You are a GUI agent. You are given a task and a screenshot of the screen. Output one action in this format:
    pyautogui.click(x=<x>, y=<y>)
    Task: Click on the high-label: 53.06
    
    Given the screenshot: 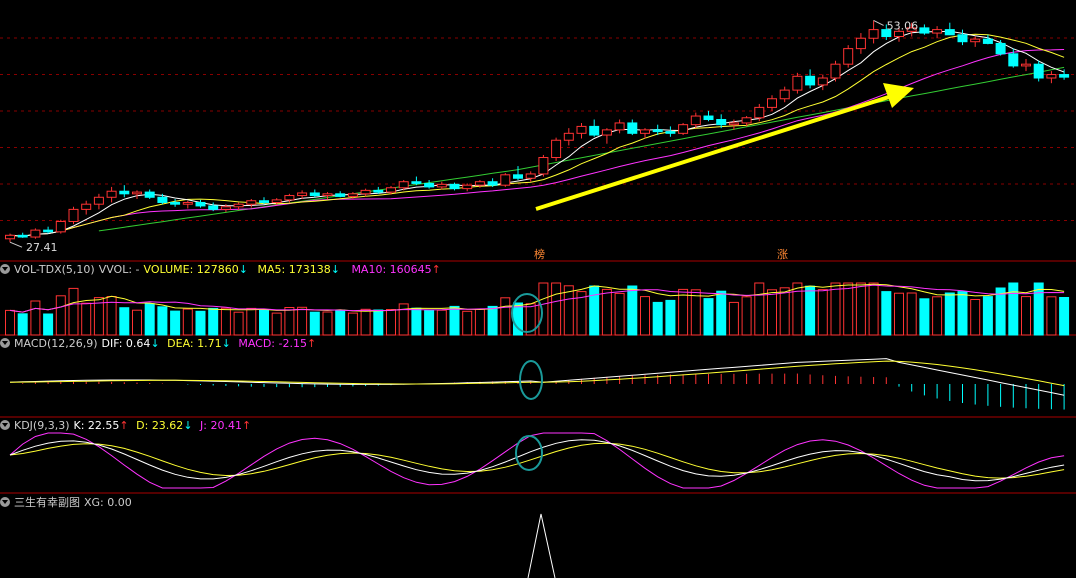 What is the action you would take?
    pyautogui.click(x=903, y=25)
    